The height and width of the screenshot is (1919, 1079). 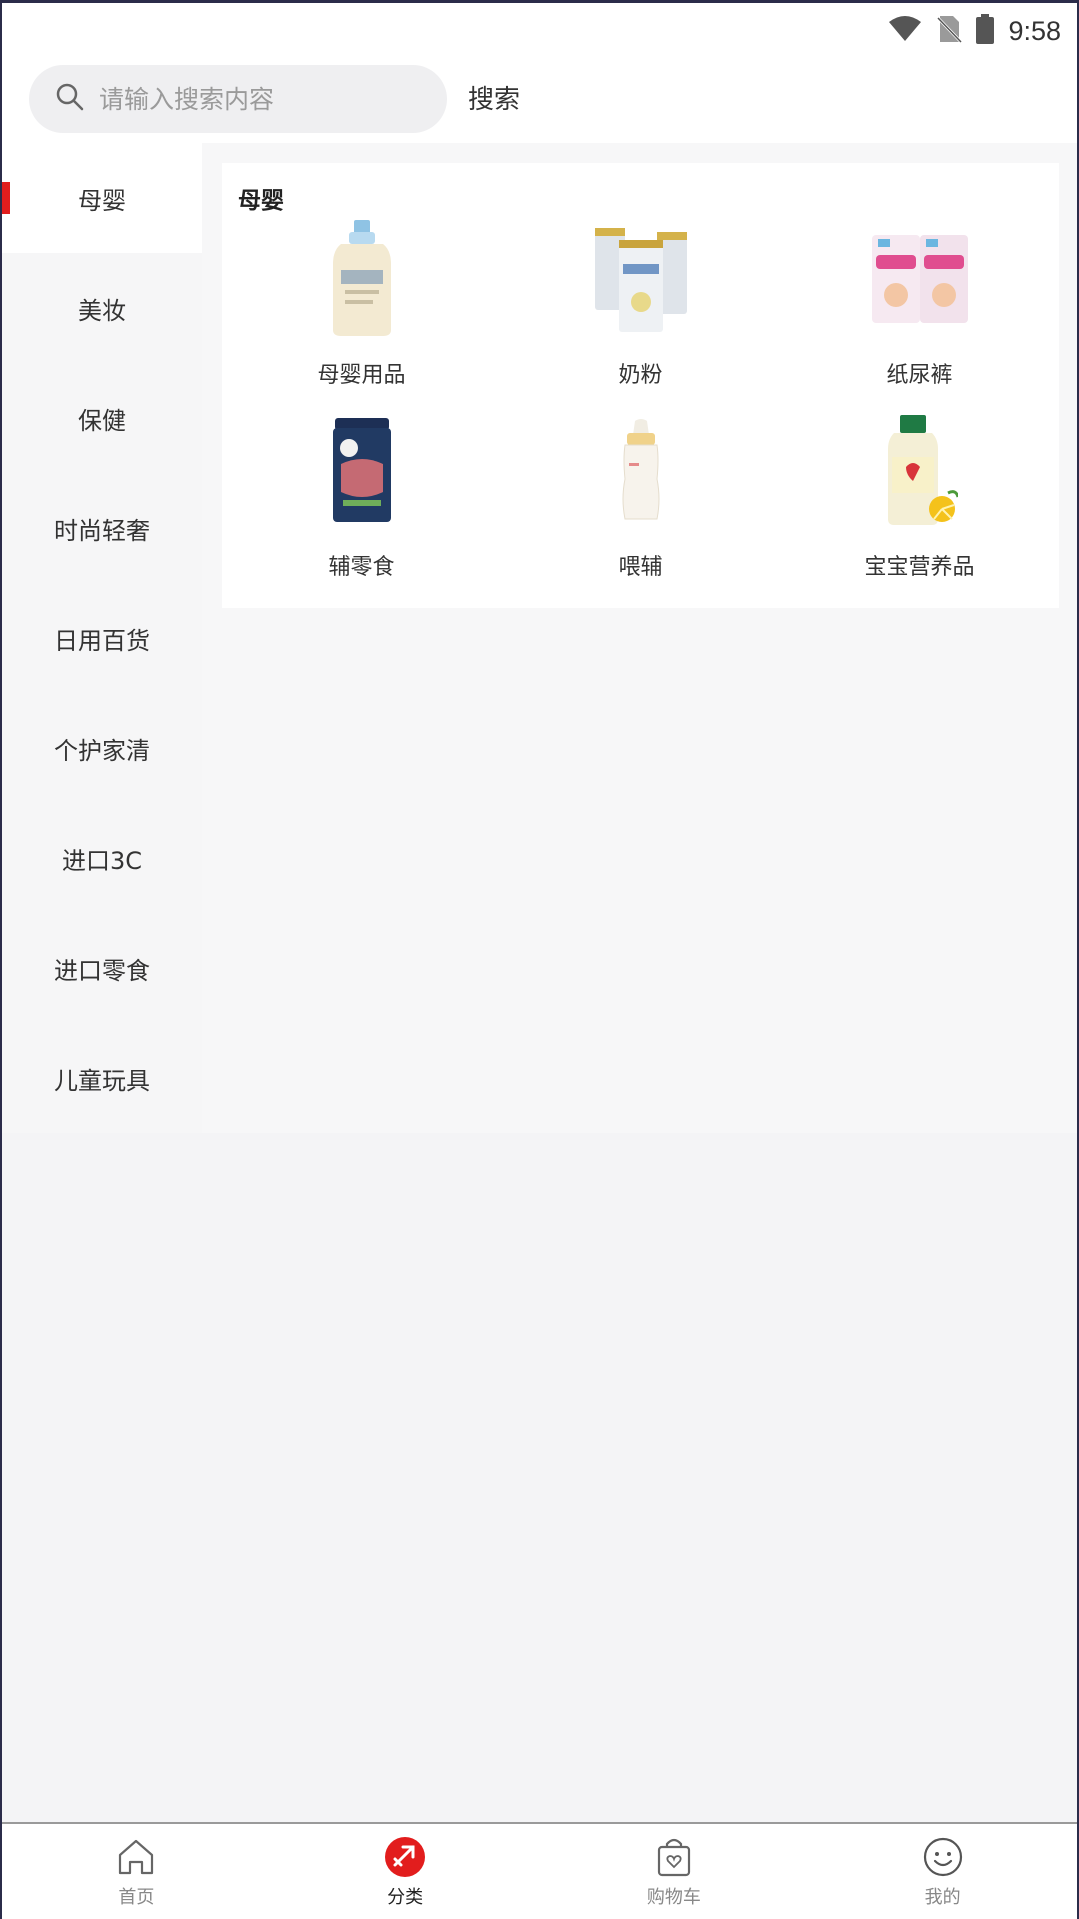 I want to click on sidebar-item-riyong: 日用百货, so click(x=102, y=638).